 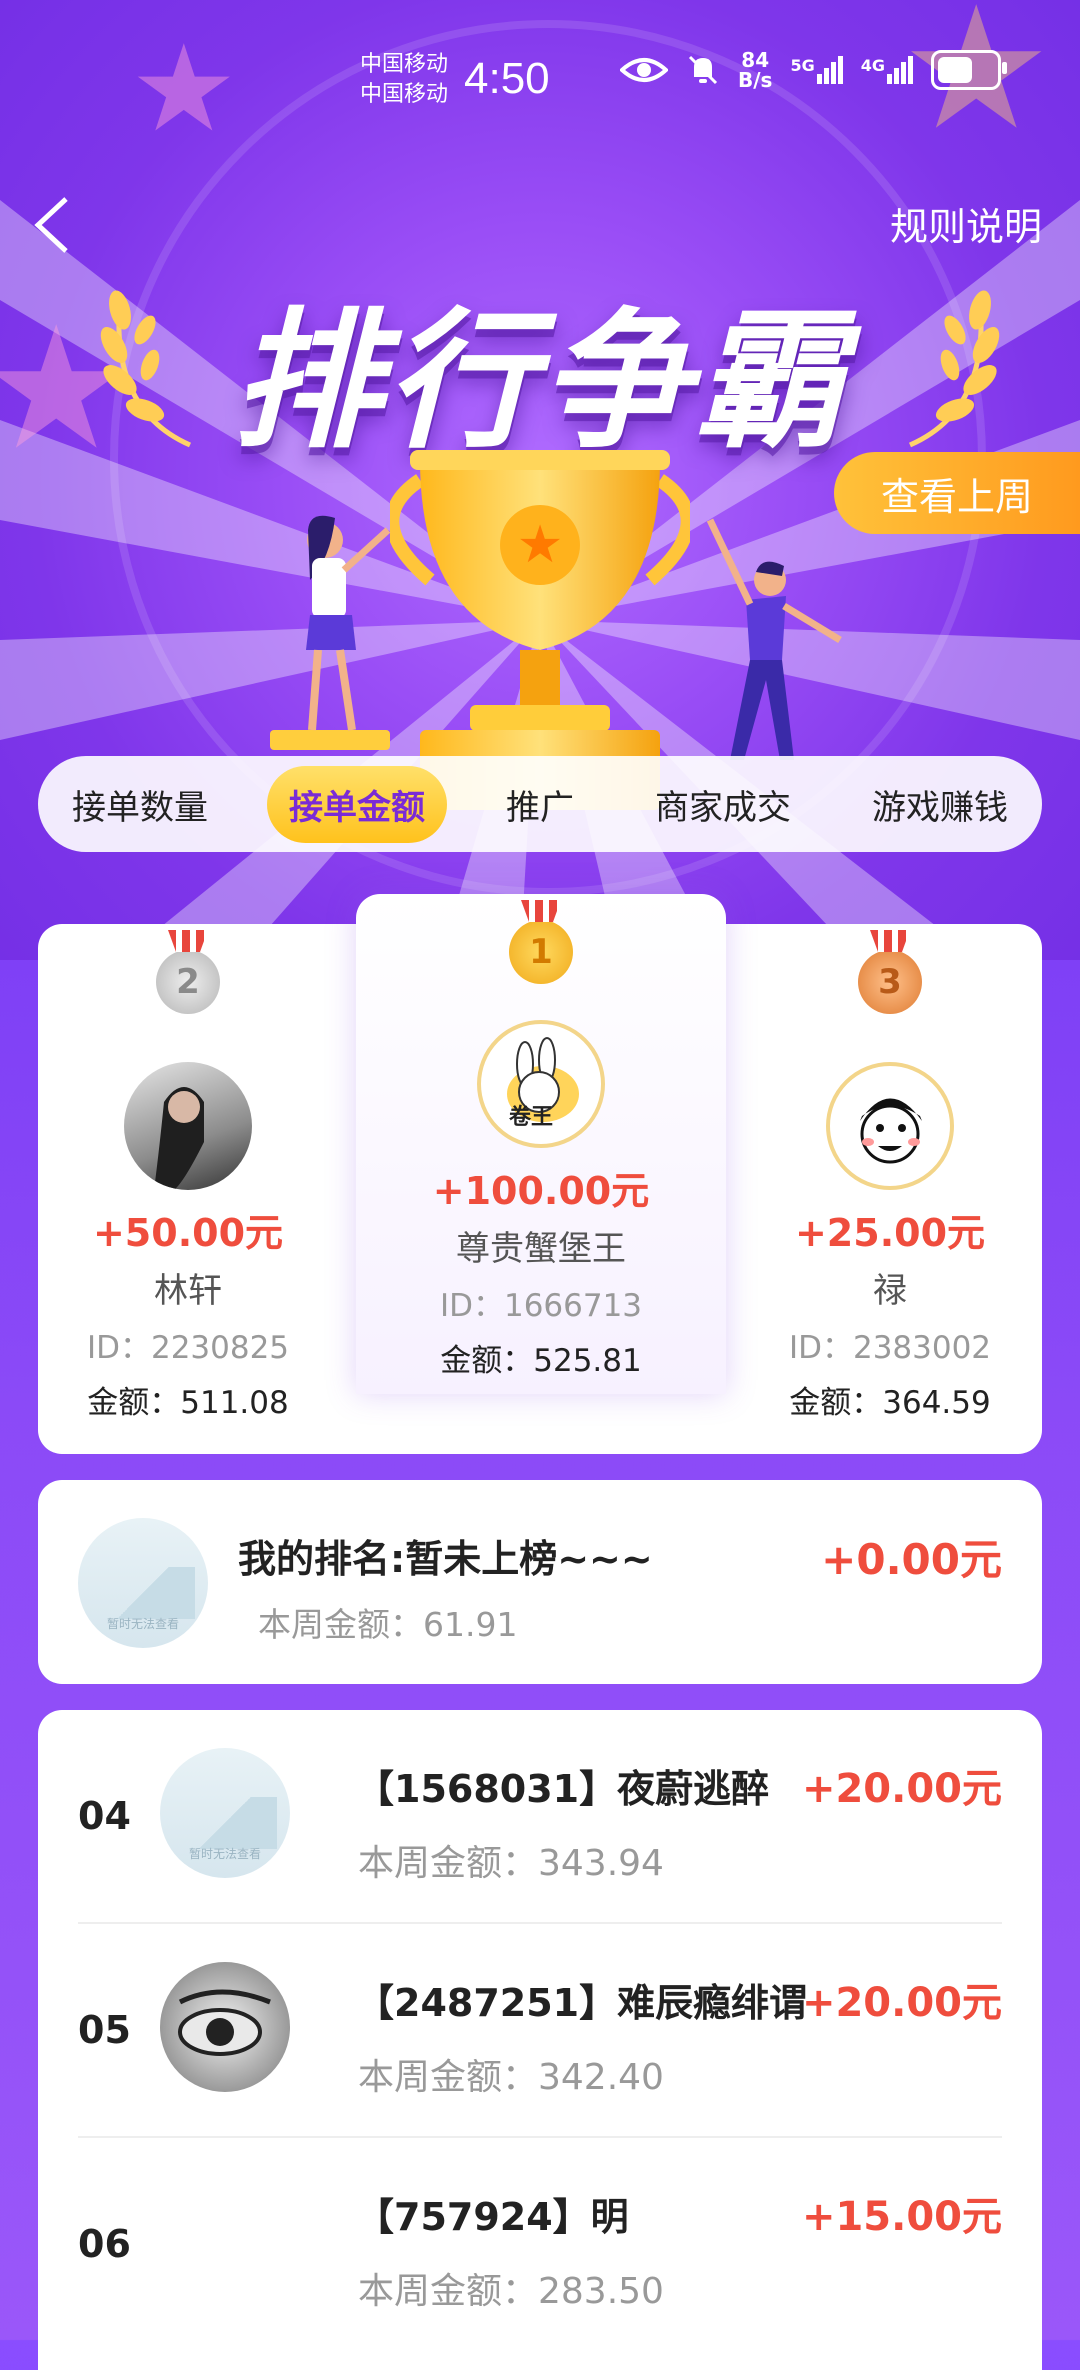 I want to click on mute-bell-icon, so click(x=703, y=70).